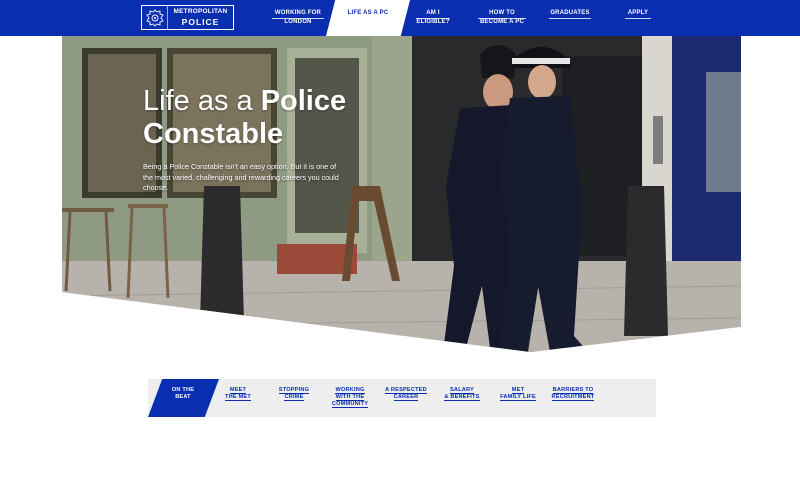 The width and height of the screenshot is (800, 504). I want to click on nav-working-for-london-line1: WORKING FOR, so click(298, 14).